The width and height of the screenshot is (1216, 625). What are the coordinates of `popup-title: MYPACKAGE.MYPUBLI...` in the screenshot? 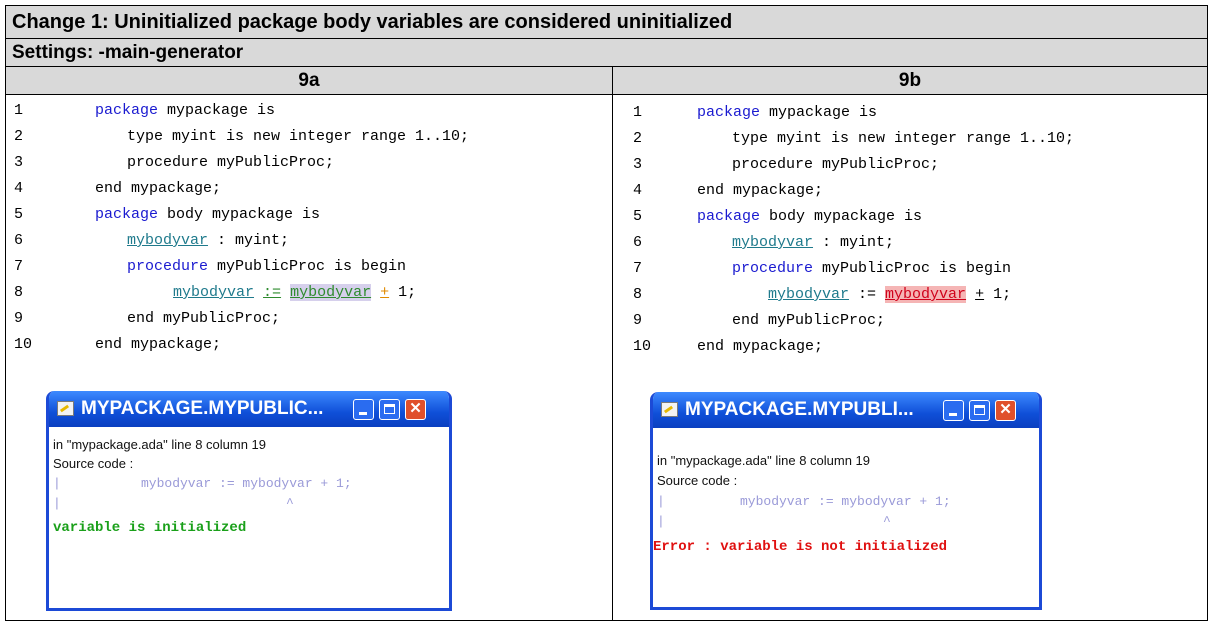 It's located at (799, 409).